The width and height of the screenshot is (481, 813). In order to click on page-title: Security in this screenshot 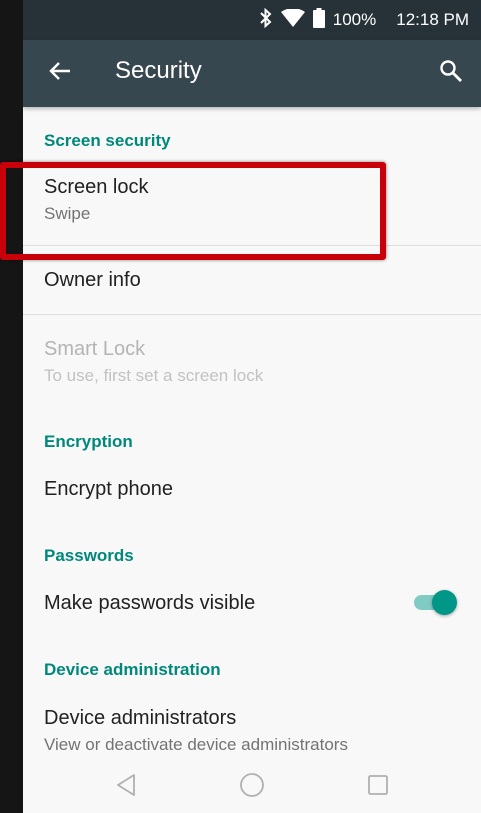, I will do `click(158, 70)`.